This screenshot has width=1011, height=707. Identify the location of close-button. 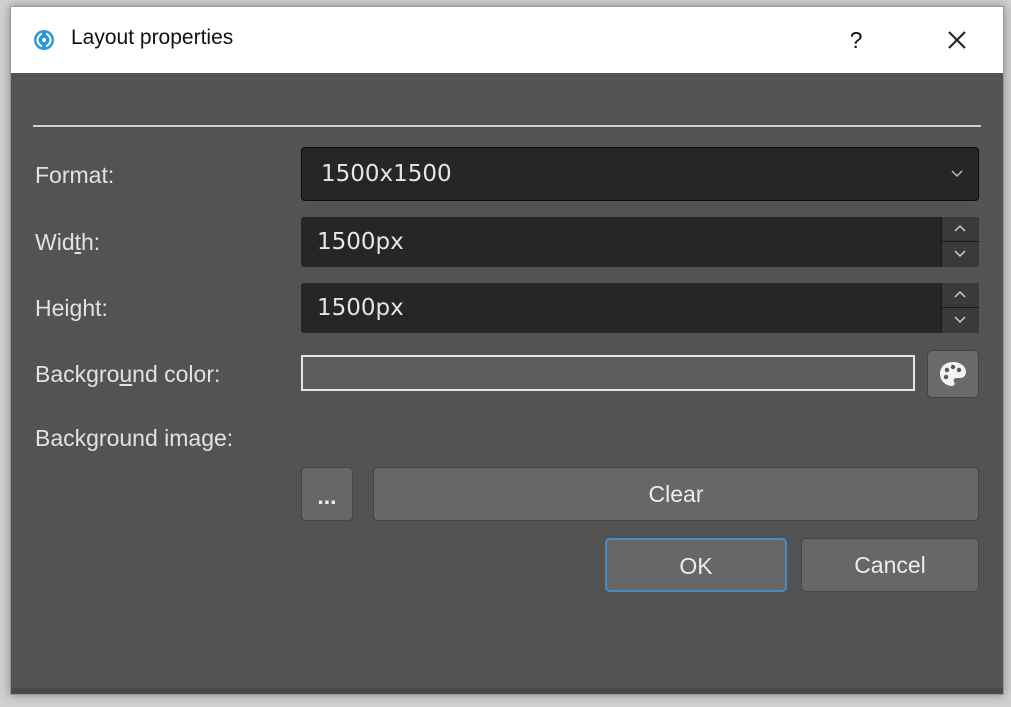
(957, 40).